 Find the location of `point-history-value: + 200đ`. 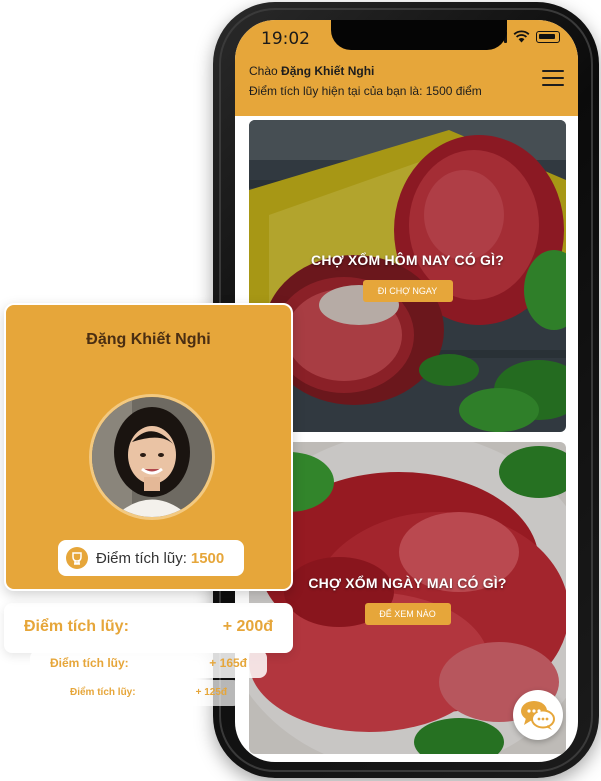

point-history-value: + 200đ is located at coordinates (247, 626).